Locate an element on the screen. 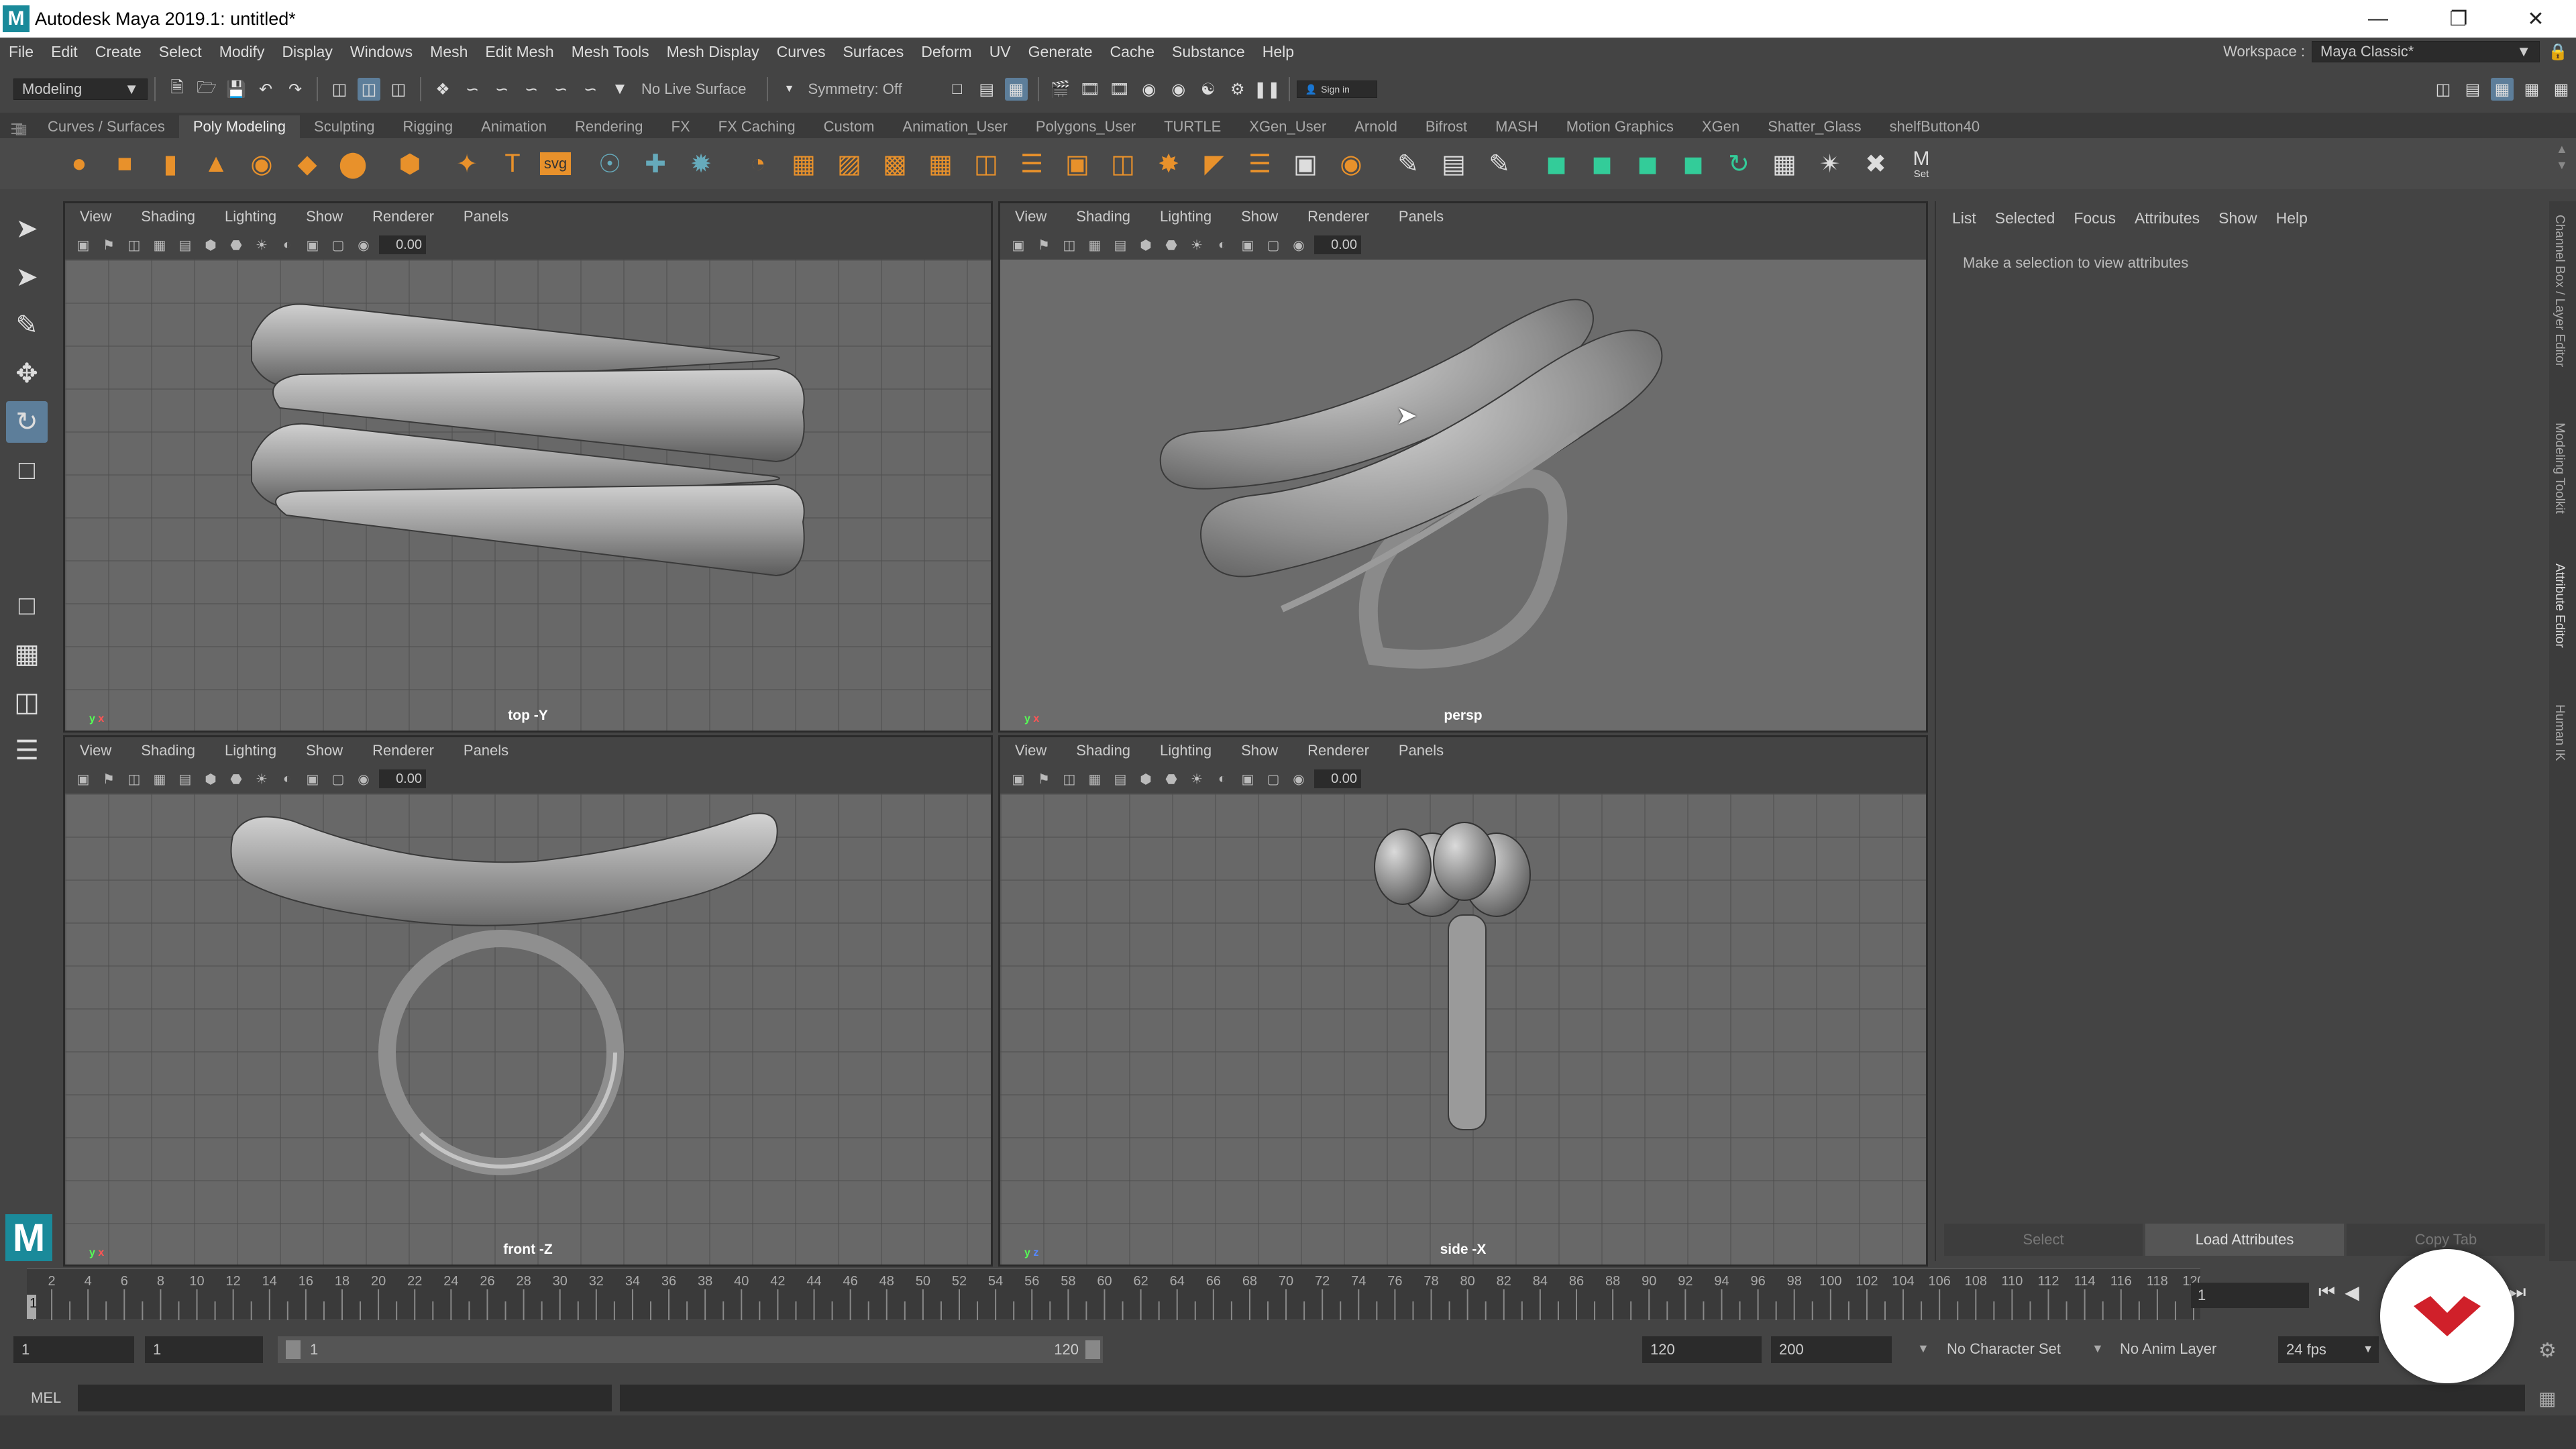  paint-select-icon: ✎ is located at coordinates (27, 325).